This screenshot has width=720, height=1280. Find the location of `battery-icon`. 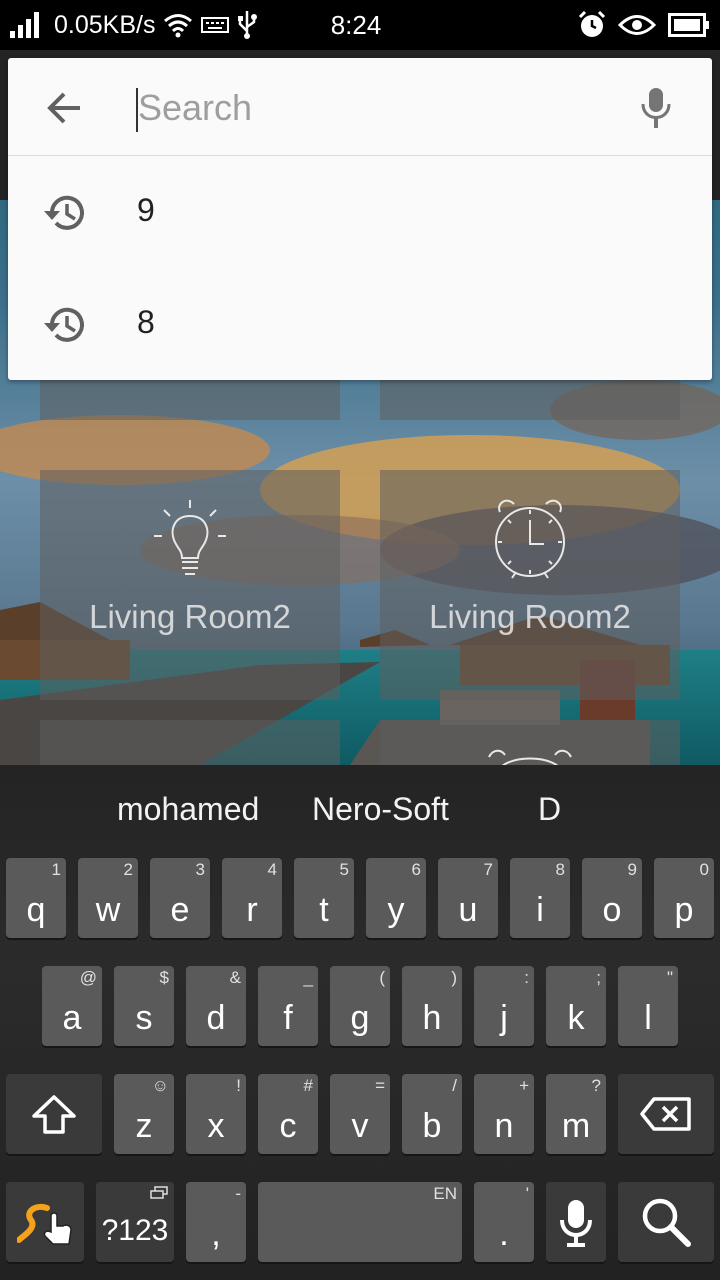

battery-icon is located at coordinates (688, 25).